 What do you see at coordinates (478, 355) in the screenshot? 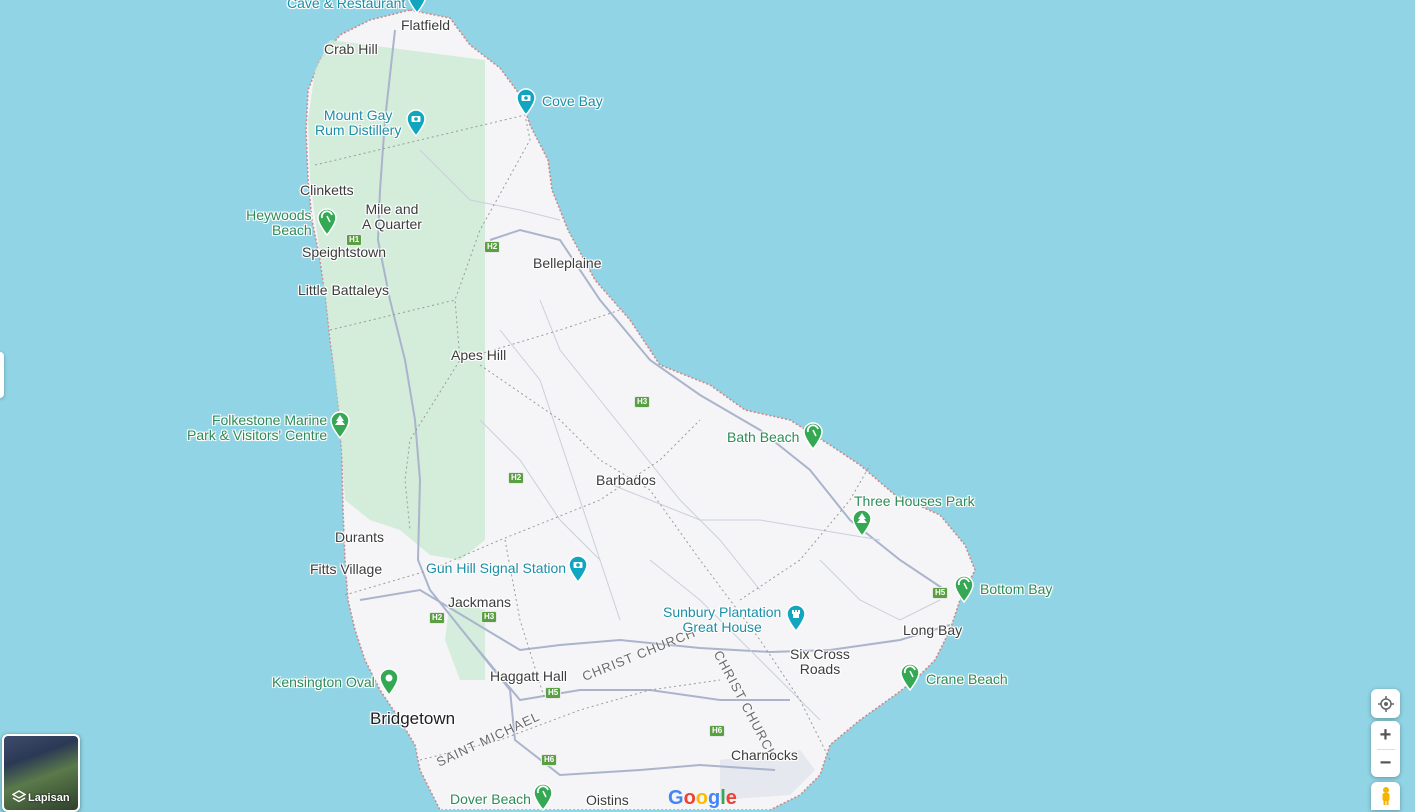
I see `place-apes-hill: Apes Hill` at bounding box center [478, 355].